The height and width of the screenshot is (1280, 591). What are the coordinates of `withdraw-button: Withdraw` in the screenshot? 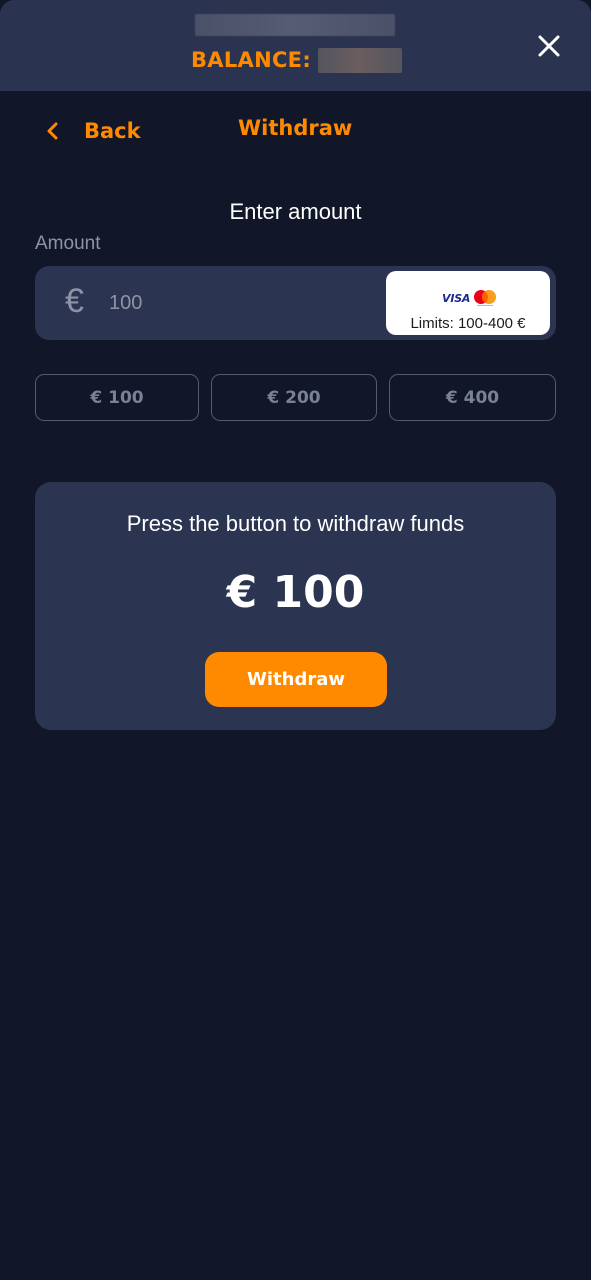 It's located at (296, 679).